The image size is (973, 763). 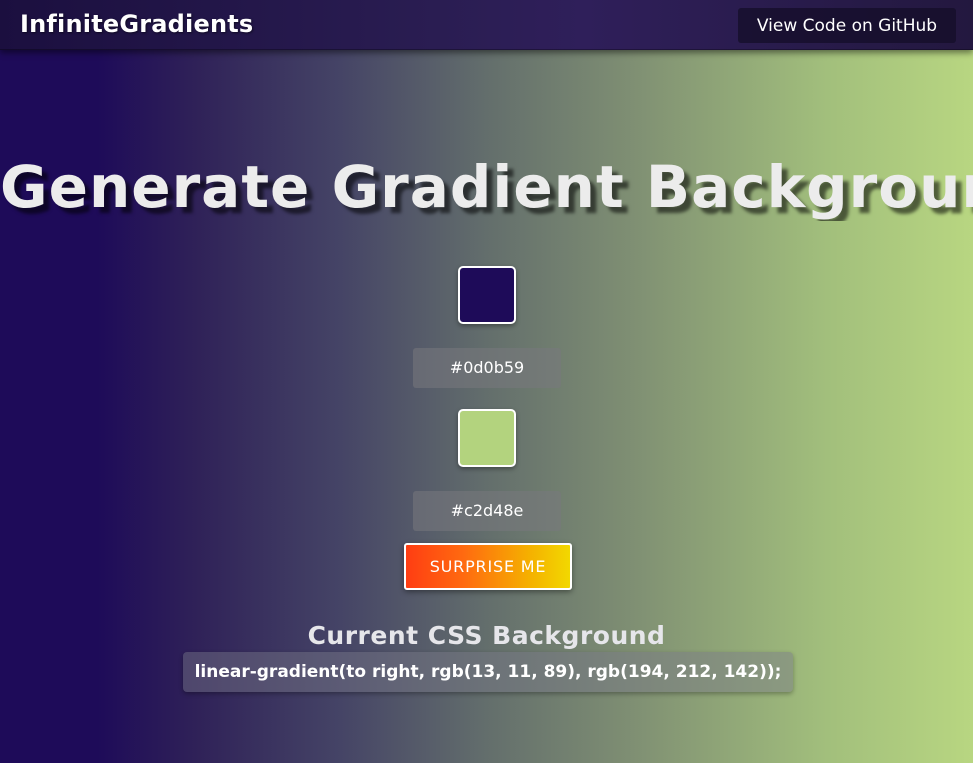 What do you see at coordinates (487, 295) in the screenshot?
I see `color-picker-first` at bounding box center [487, 295].